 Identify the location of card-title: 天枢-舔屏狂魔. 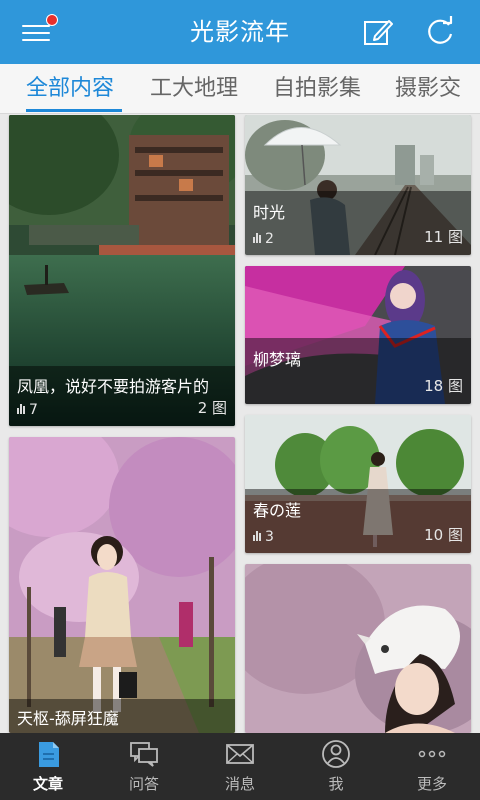
(68, 718).